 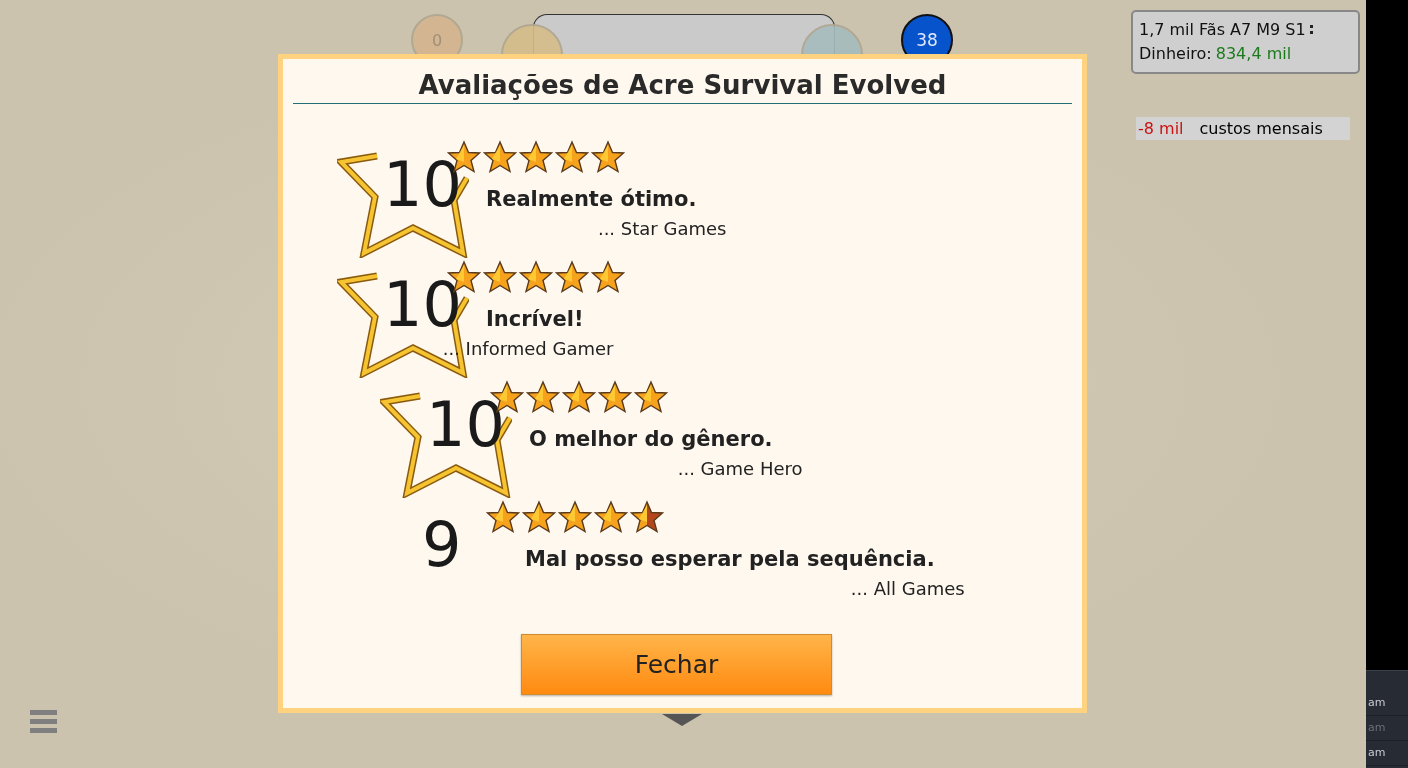 What do you see at coordinates (730, 559) in the screenshot?
I see `review-quote: Mal posso esperar pela sequência.` at bounding box center [730, 559].